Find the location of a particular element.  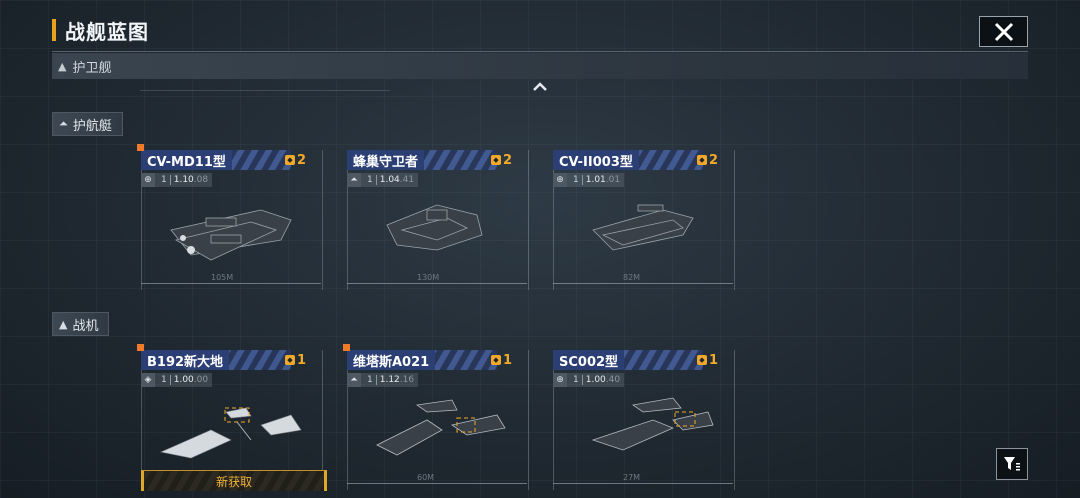

ship-length: 105M is located at coordinates (222, 277).